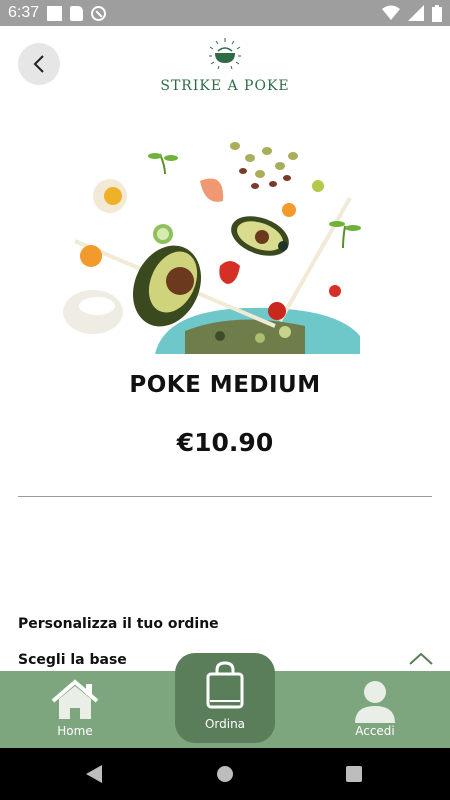 The height and width of the screenshot is (800, 450). What do you see at coordinates (391, 12) in the screenshot?
I see `wifi-icon` at bounding box center [391, 12].